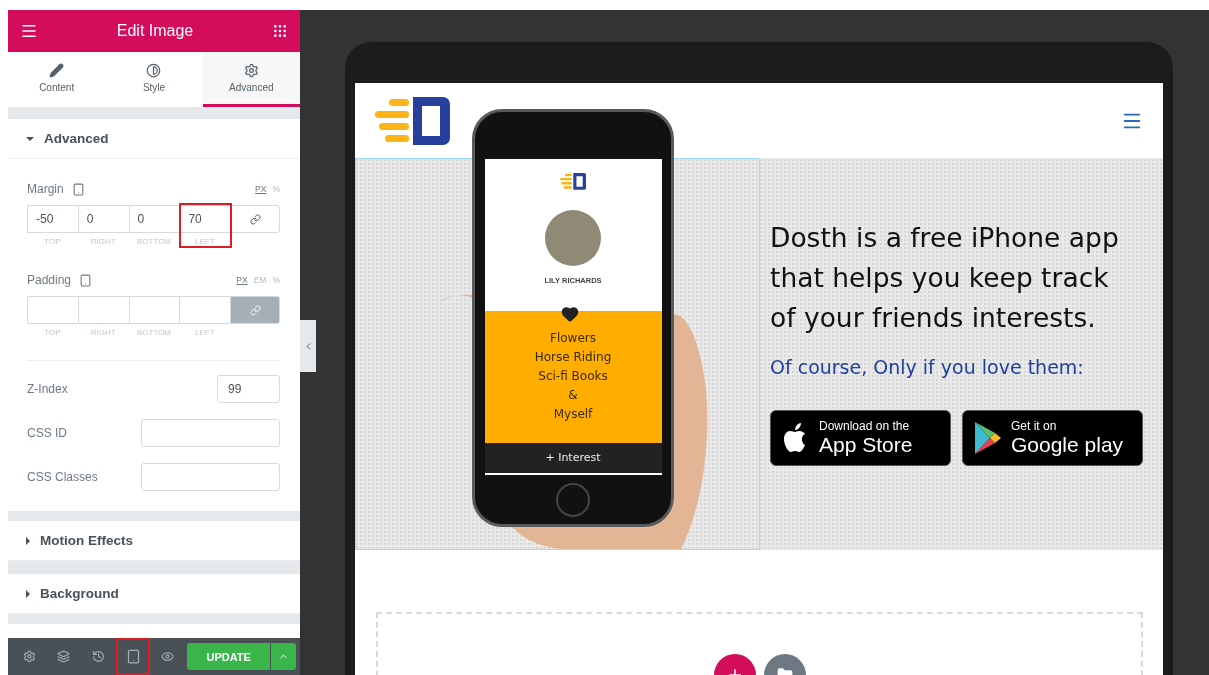 The height and width of the screenshot is (675, 1209). Describe the element at coordinates (98, 656) in the screenshot. I see `history-icon` at that location.